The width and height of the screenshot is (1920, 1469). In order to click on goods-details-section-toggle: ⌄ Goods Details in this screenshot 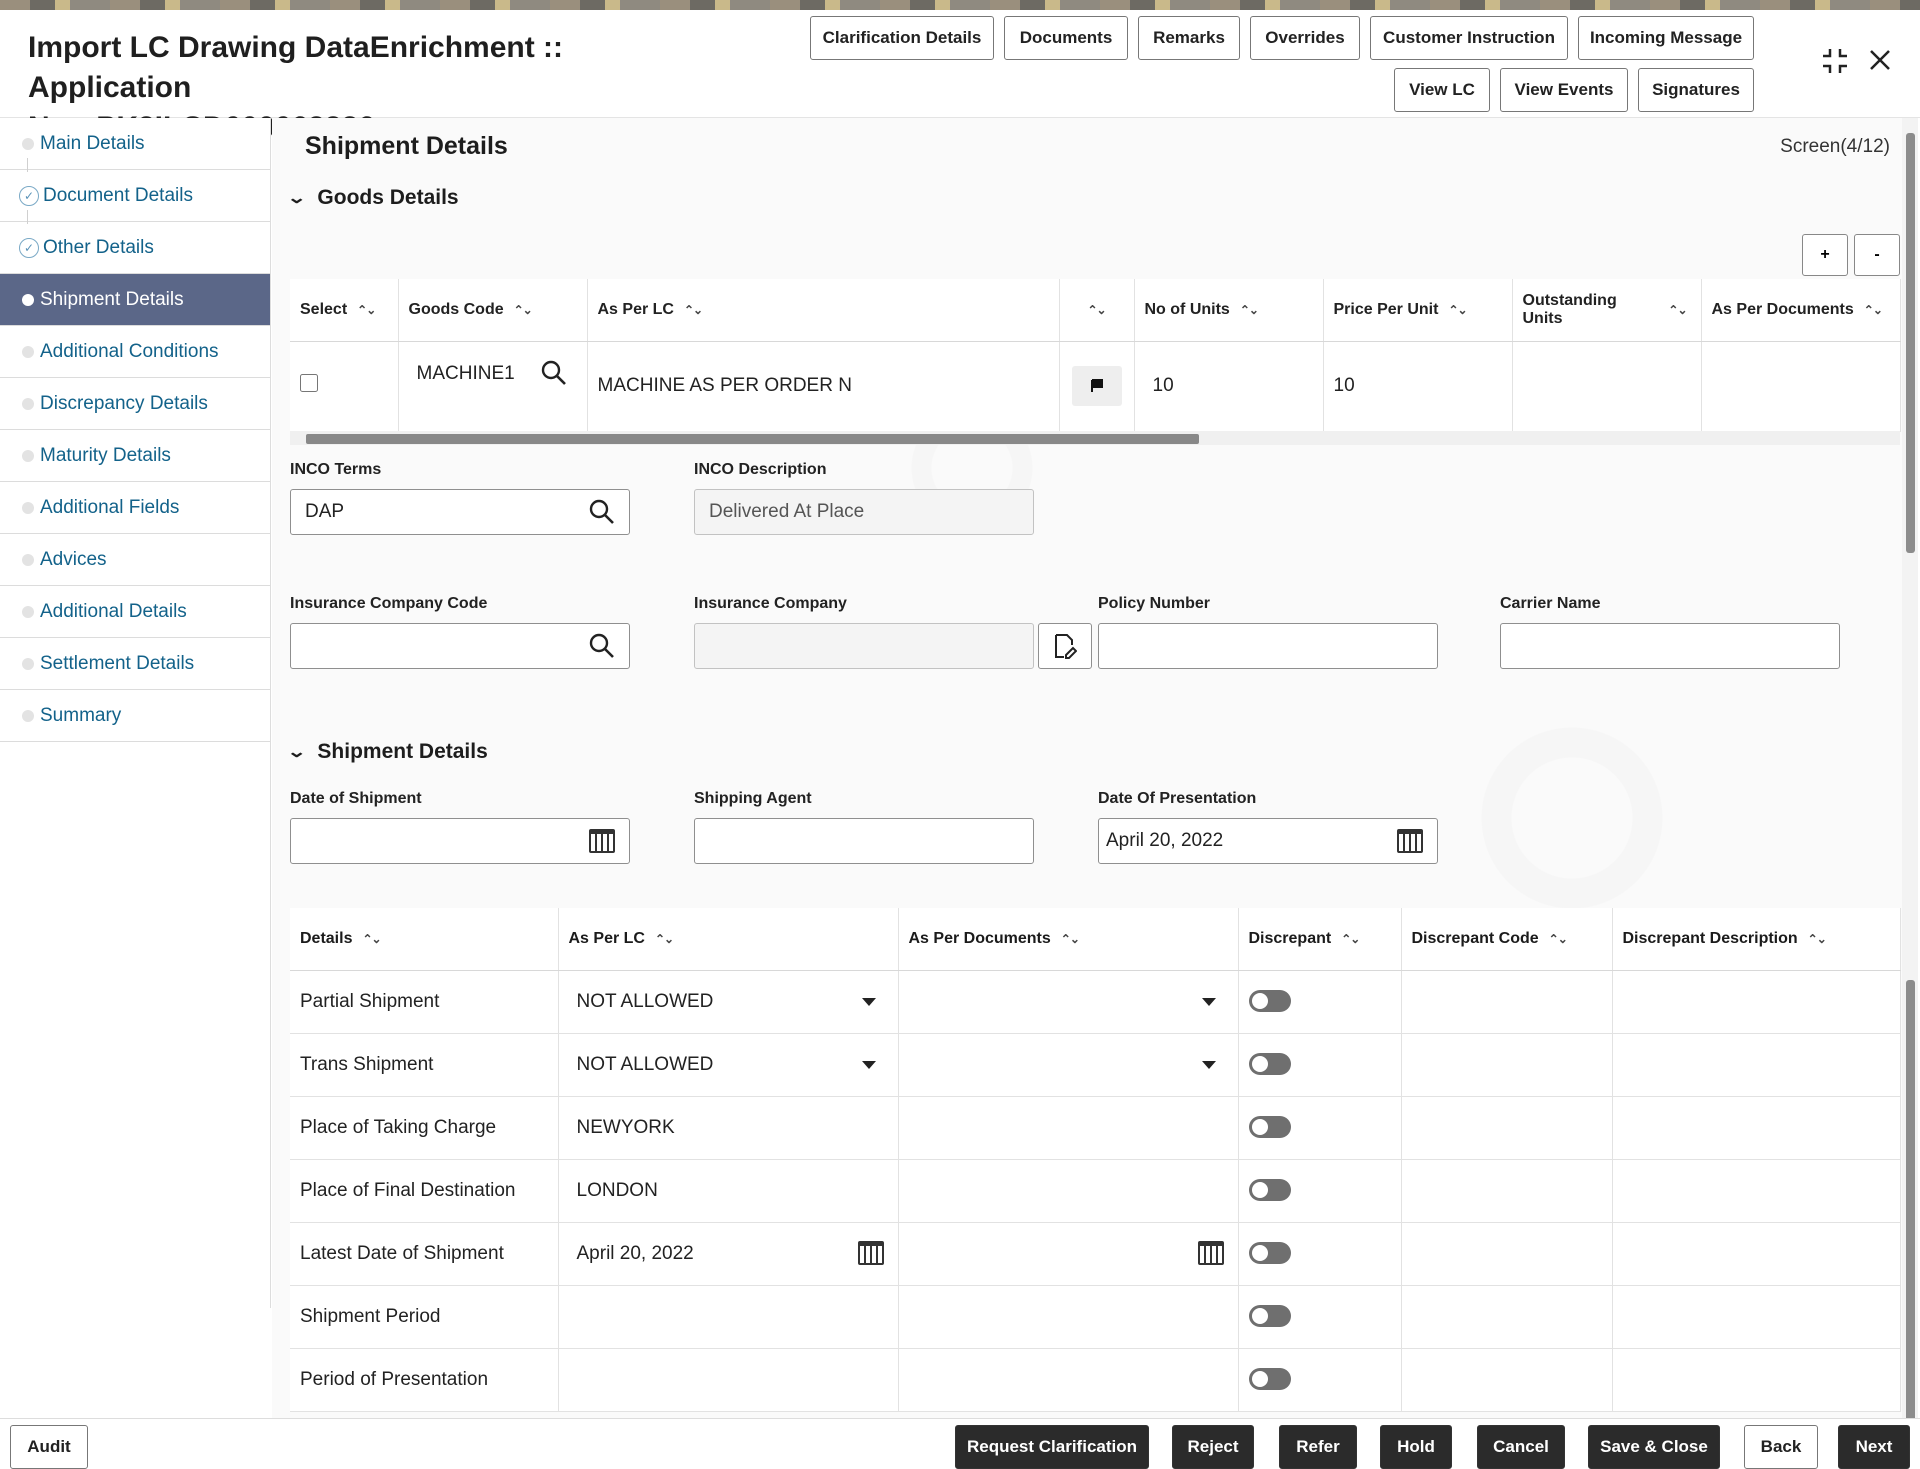, I will do `click(374, 198)`.